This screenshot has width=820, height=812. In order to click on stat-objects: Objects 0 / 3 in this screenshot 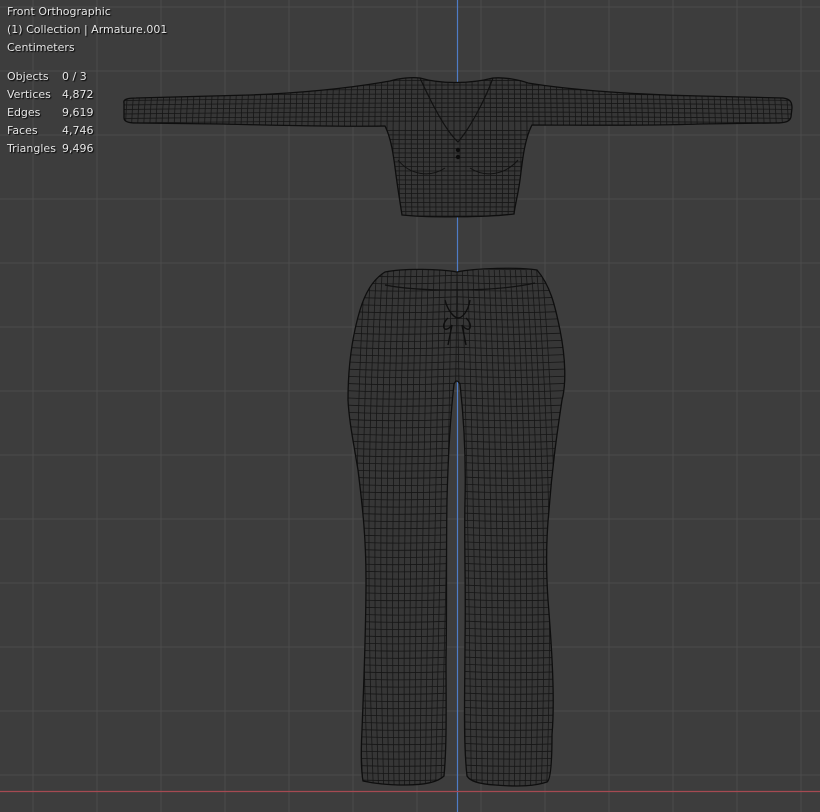, I will do `click(87, 77)`.